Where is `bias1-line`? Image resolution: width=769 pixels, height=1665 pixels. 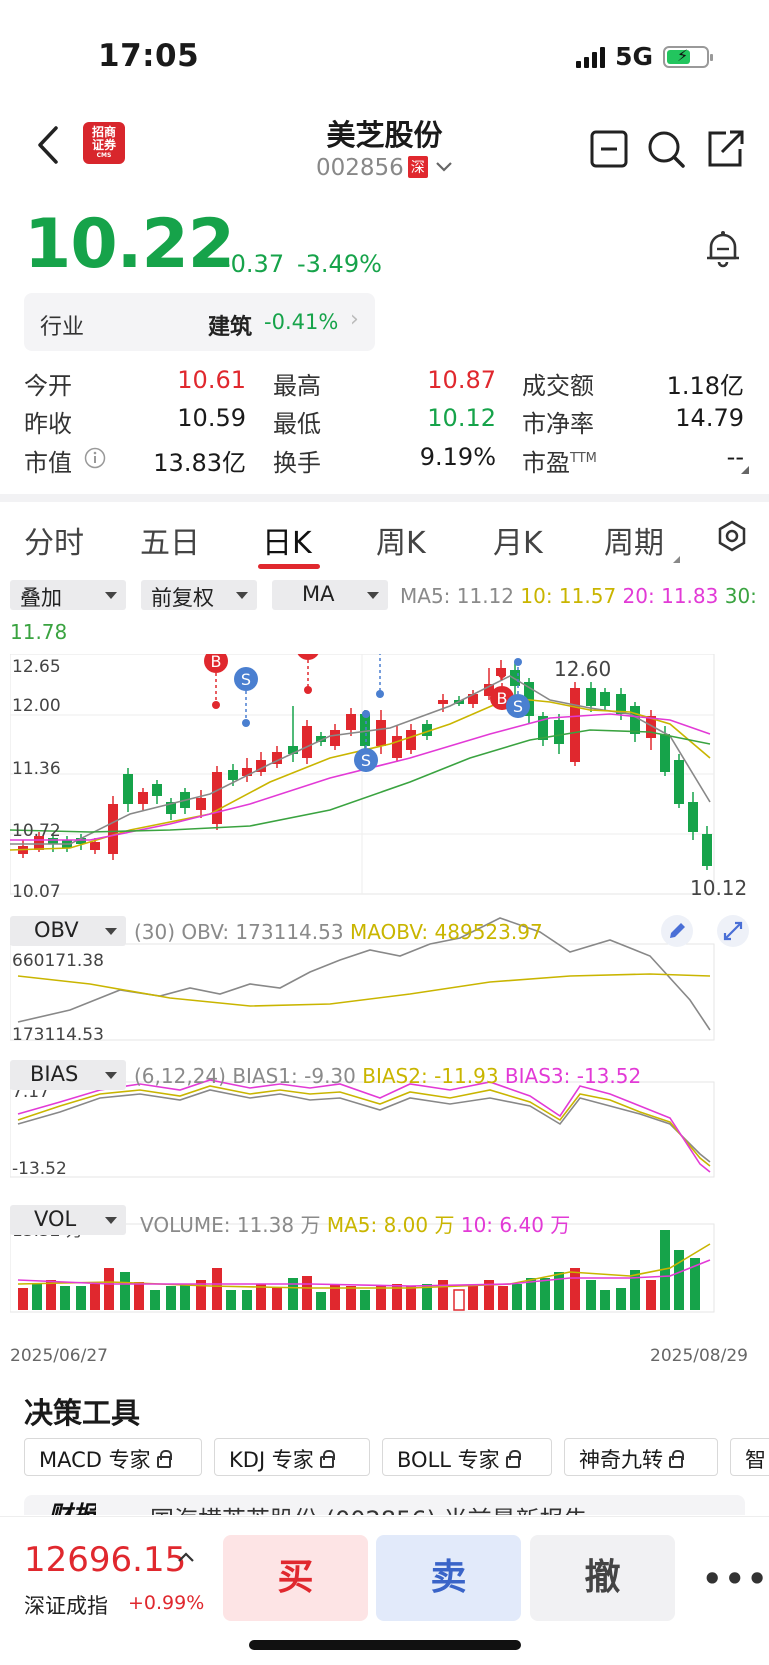 bias1-line is located at coordinates (364, 1126).